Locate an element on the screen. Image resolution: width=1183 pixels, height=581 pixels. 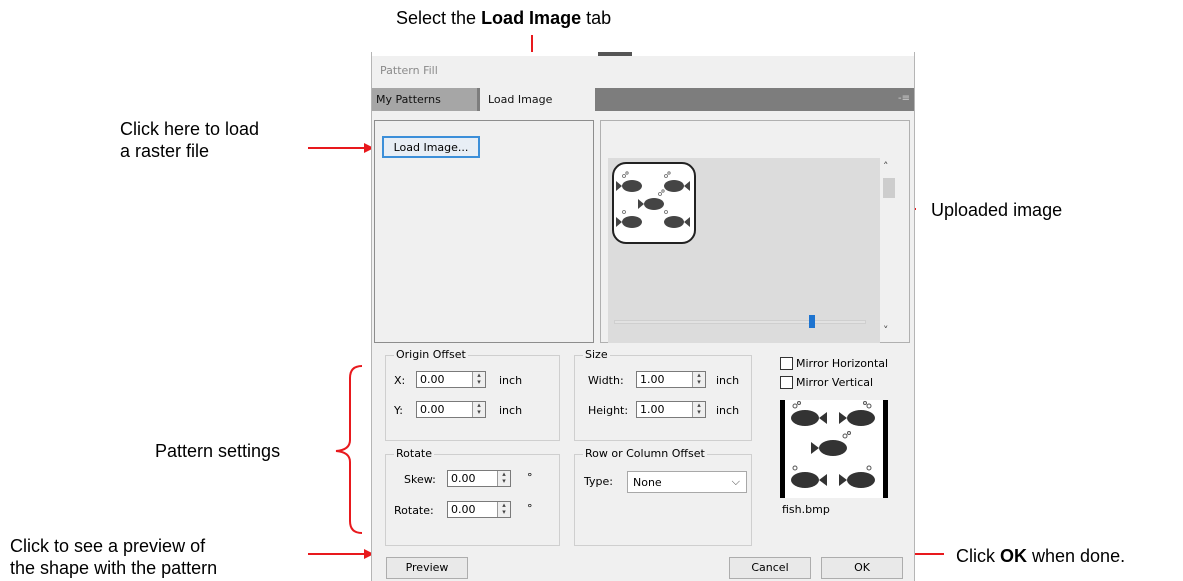
tab-load-image: Load Image is located at coordinates (537, 99).